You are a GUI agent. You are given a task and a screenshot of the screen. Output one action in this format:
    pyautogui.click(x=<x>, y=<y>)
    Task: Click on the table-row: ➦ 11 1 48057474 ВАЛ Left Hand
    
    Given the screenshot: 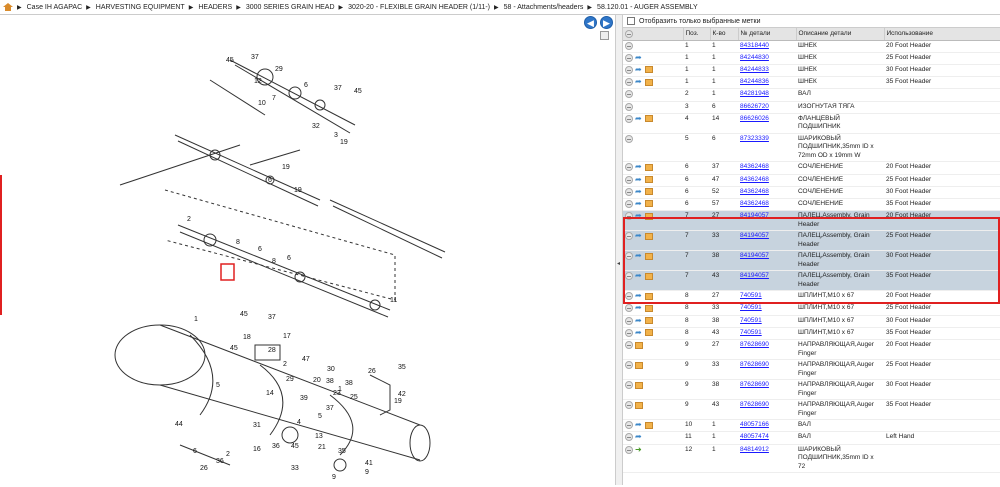 What is the action you would take?
    pyautogui.click(x=811, y=438)
    